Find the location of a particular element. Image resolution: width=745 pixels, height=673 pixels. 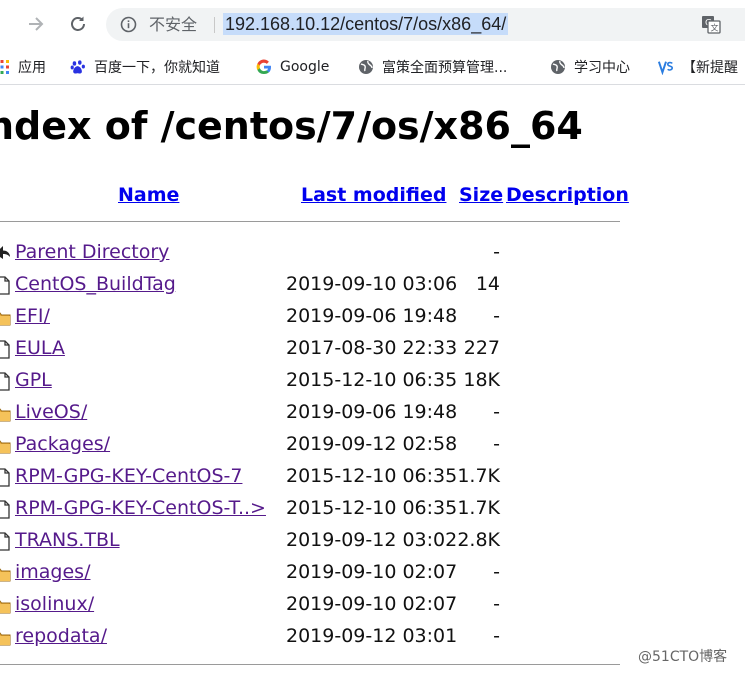

last-modified-cell: 2019-09-12 03:02 is located at coordinates (372, 540).